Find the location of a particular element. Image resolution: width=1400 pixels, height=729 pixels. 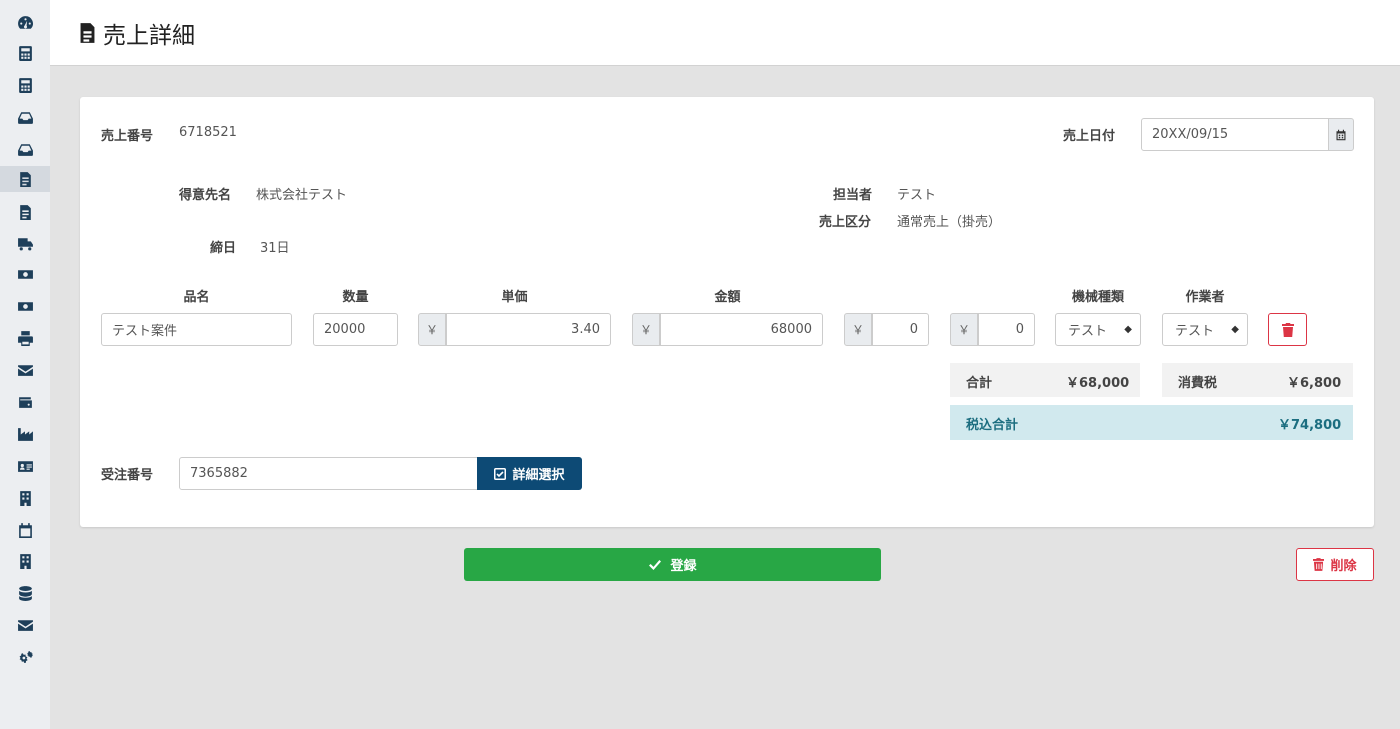

unit-price-currency: ￥ is located at coordinates (432, 329).